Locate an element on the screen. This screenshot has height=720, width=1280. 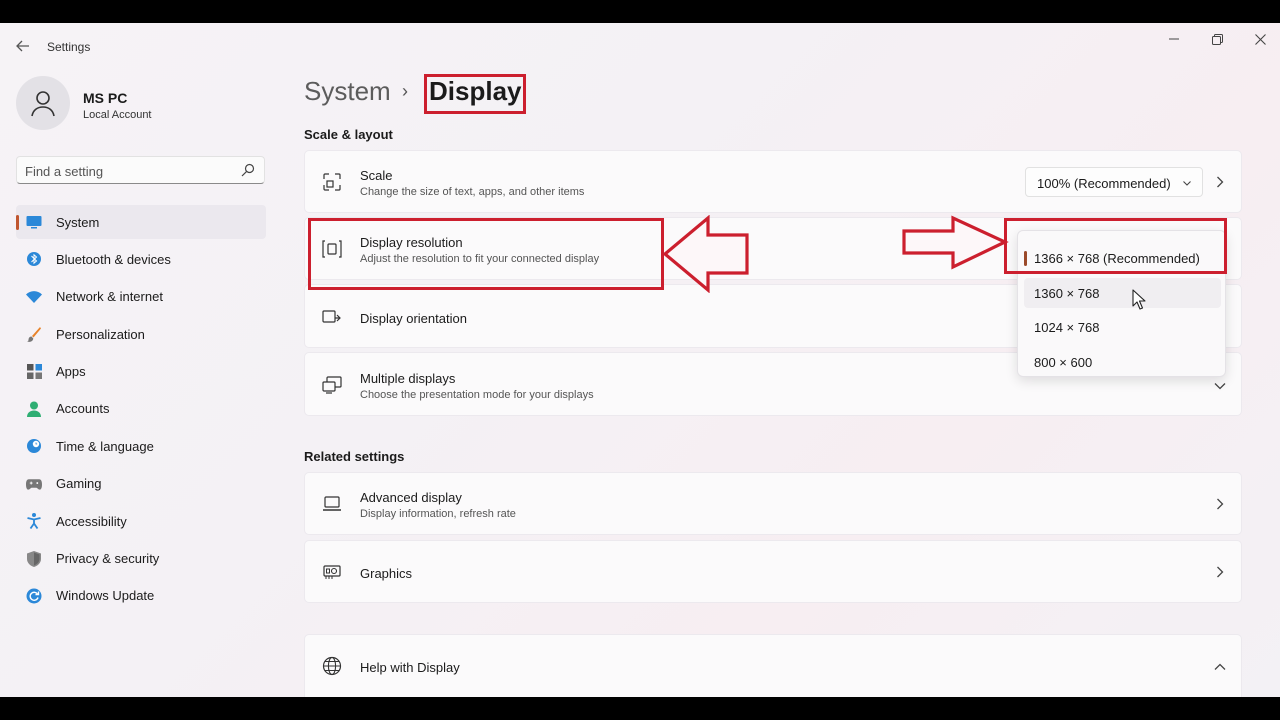
graphics-card: Graphics is located at coordinates (773, 571).